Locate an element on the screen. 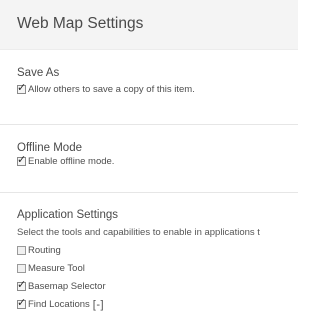 The width and height of the screenshot is (320, 321). panel-title: Web Map Settings is located at coordinates (80, 23).